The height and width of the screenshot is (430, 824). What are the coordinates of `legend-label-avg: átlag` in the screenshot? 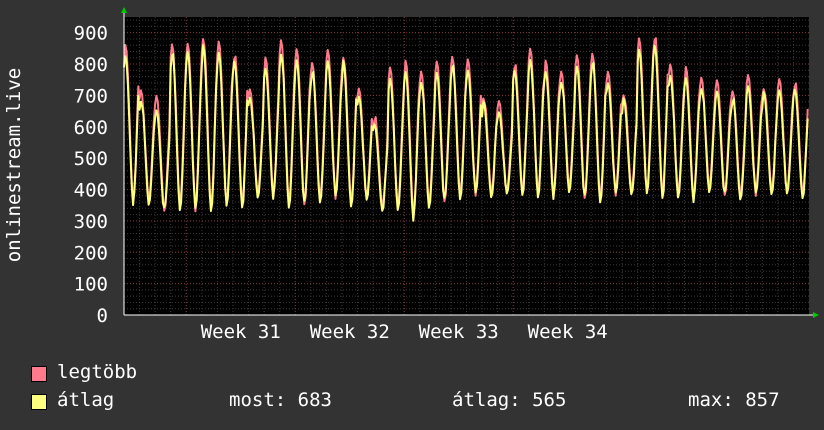 It's located at (86, 400).